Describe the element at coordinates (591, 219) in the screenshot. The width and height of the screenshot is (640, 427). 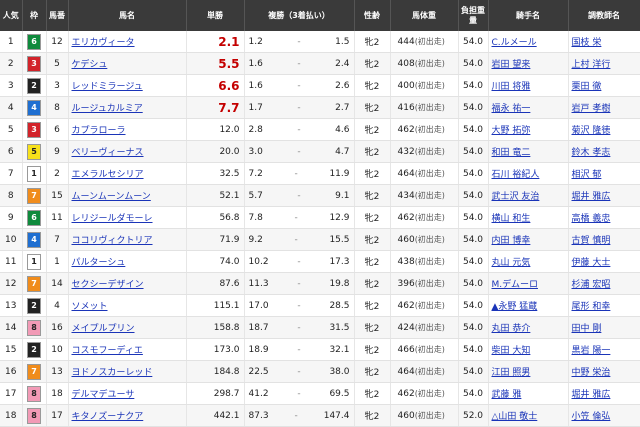
I see `trainer-link: 高橋 義忠` at that location.